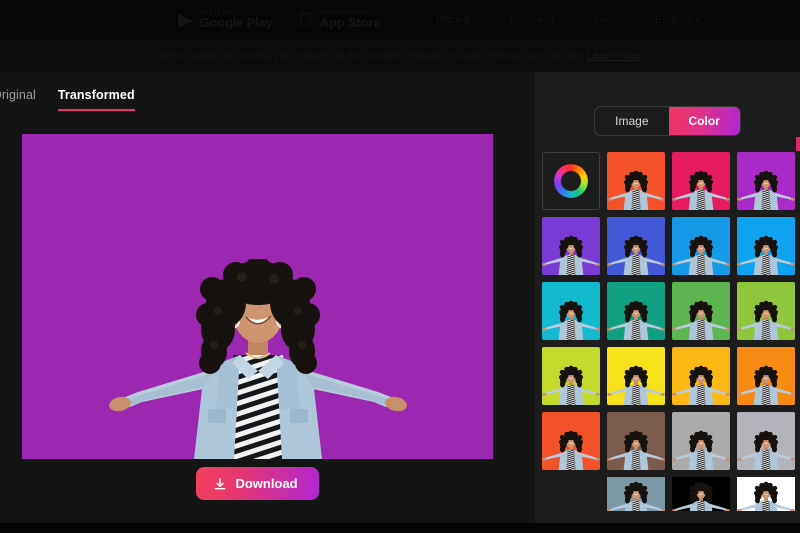 The height and width of the screenshot is (533, 800). Describe the element at coordinates (18, 99) in the screenshot. I see `tab-original: Original` at that location.